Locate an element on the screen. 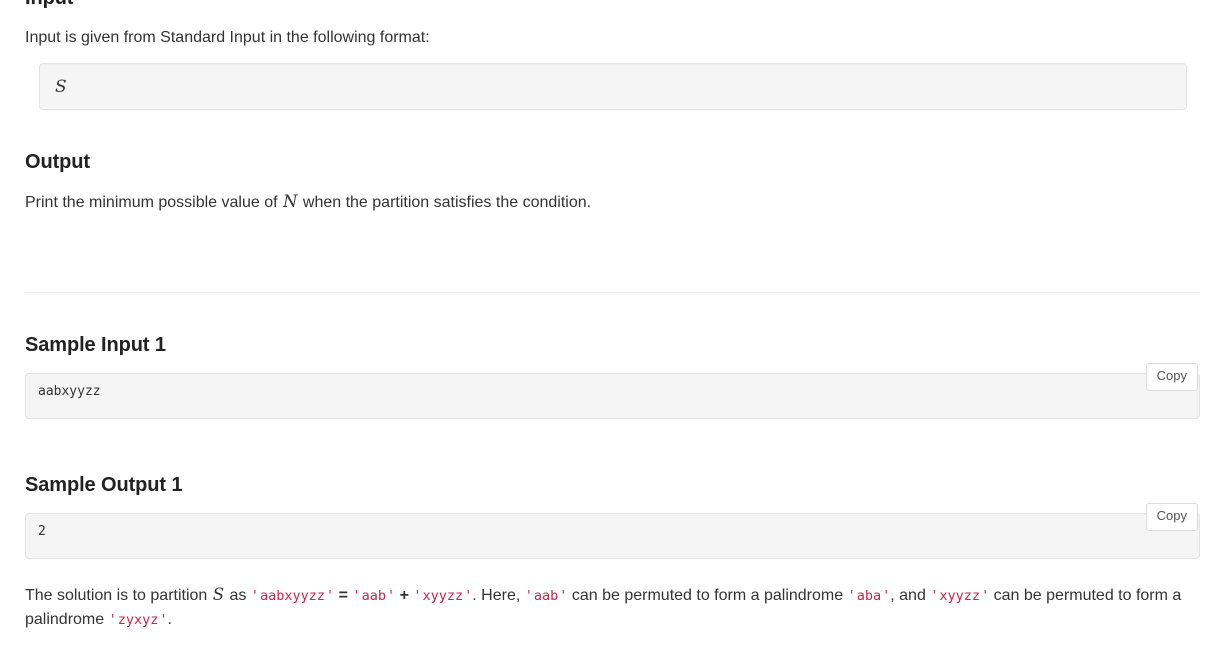 This screenshot has width=1225, height=645. explanation-part-3: . Here, is located at coordinates (498, 596).